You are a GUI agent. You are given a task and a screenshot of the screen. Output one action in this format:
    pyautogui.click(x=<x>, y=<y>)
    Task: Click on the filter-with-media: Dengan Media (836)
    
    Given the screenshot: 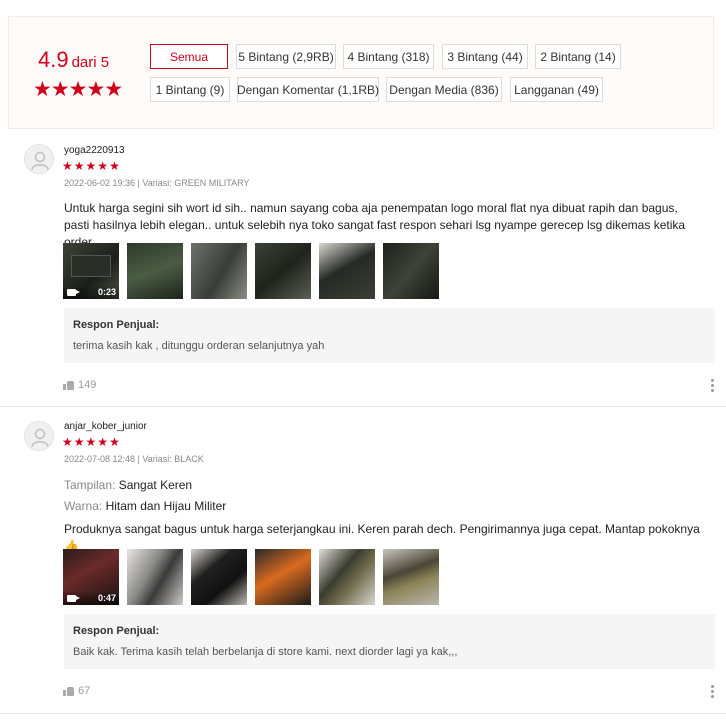 What is the action you would take?
    pyautogui.click(x=444, y=89)
    